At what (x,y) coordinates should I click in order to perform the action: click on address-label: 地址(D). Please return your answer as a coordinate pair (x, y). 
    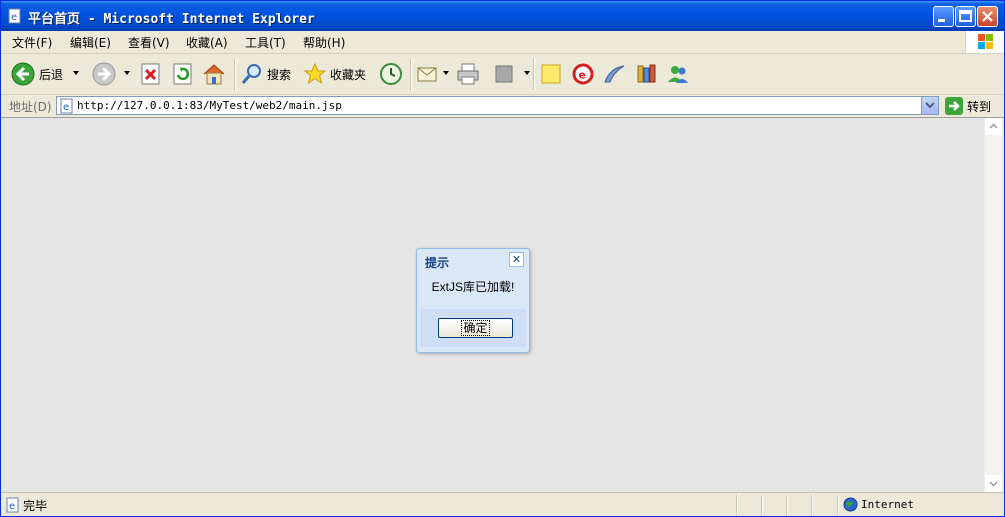
    Looking at the image, I should click on (30, 107).